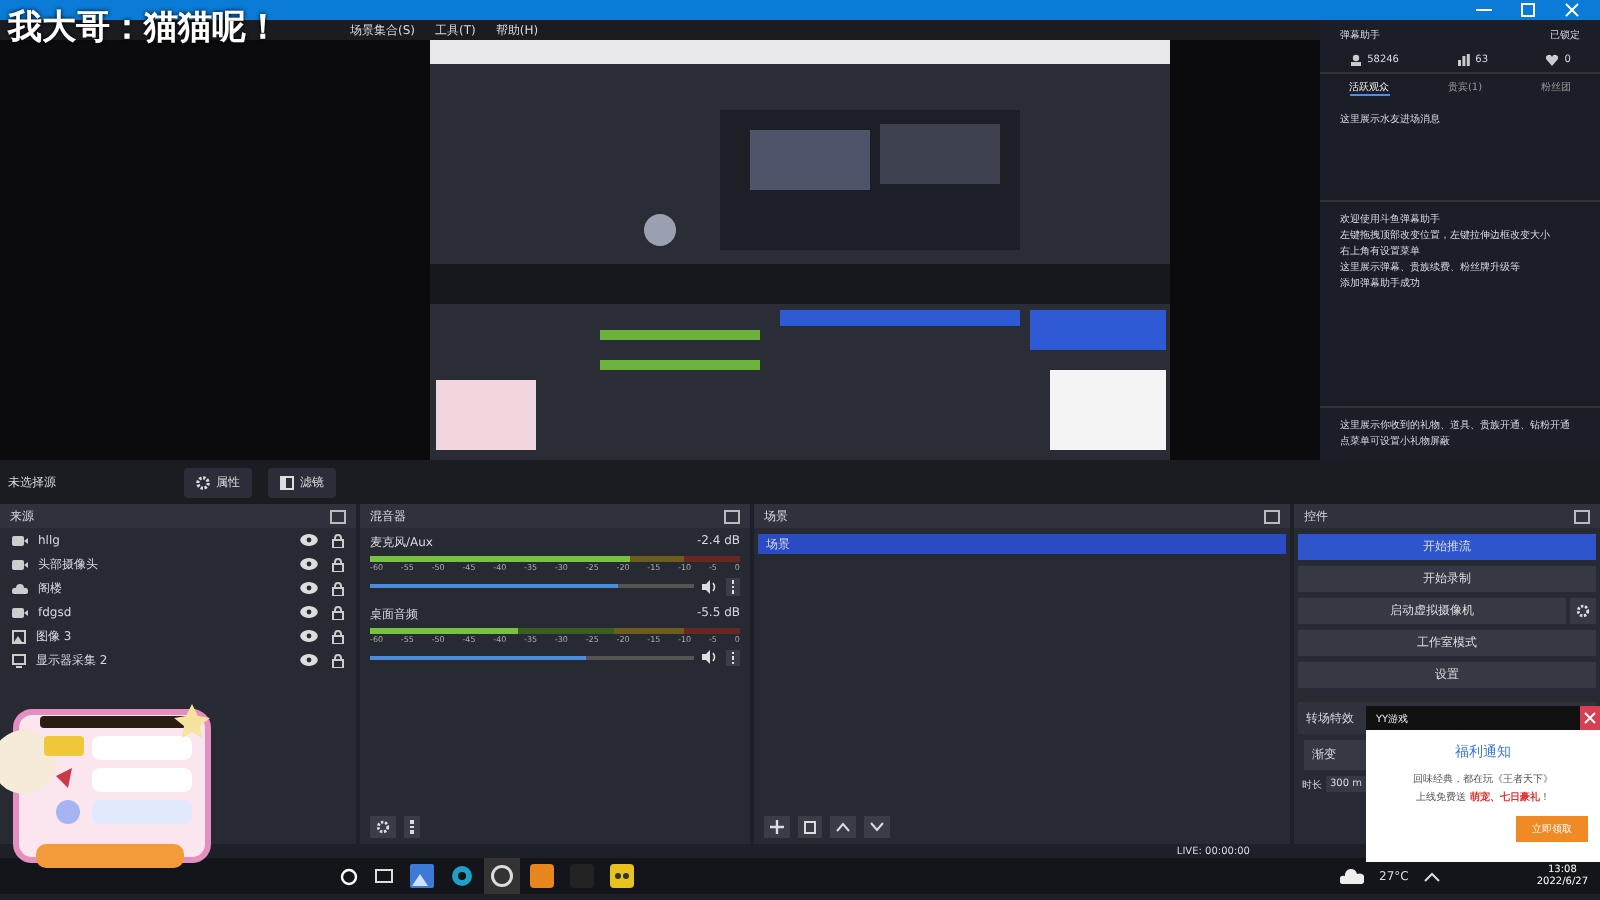 The width and height of the screenshot is (1600, 900). I want to click on restore-icon, so click(1528, 10).